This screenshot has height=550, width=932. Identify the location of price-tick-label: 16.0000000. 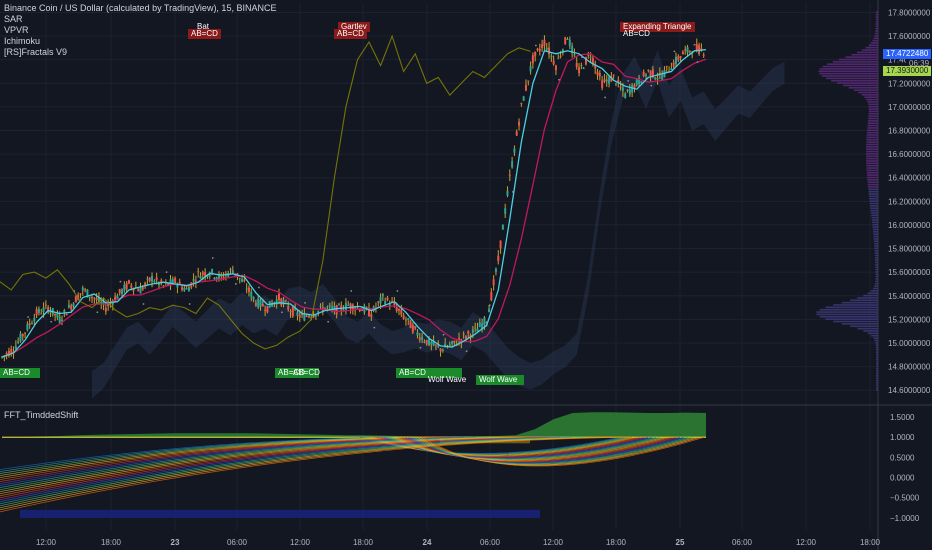
(909, 225).